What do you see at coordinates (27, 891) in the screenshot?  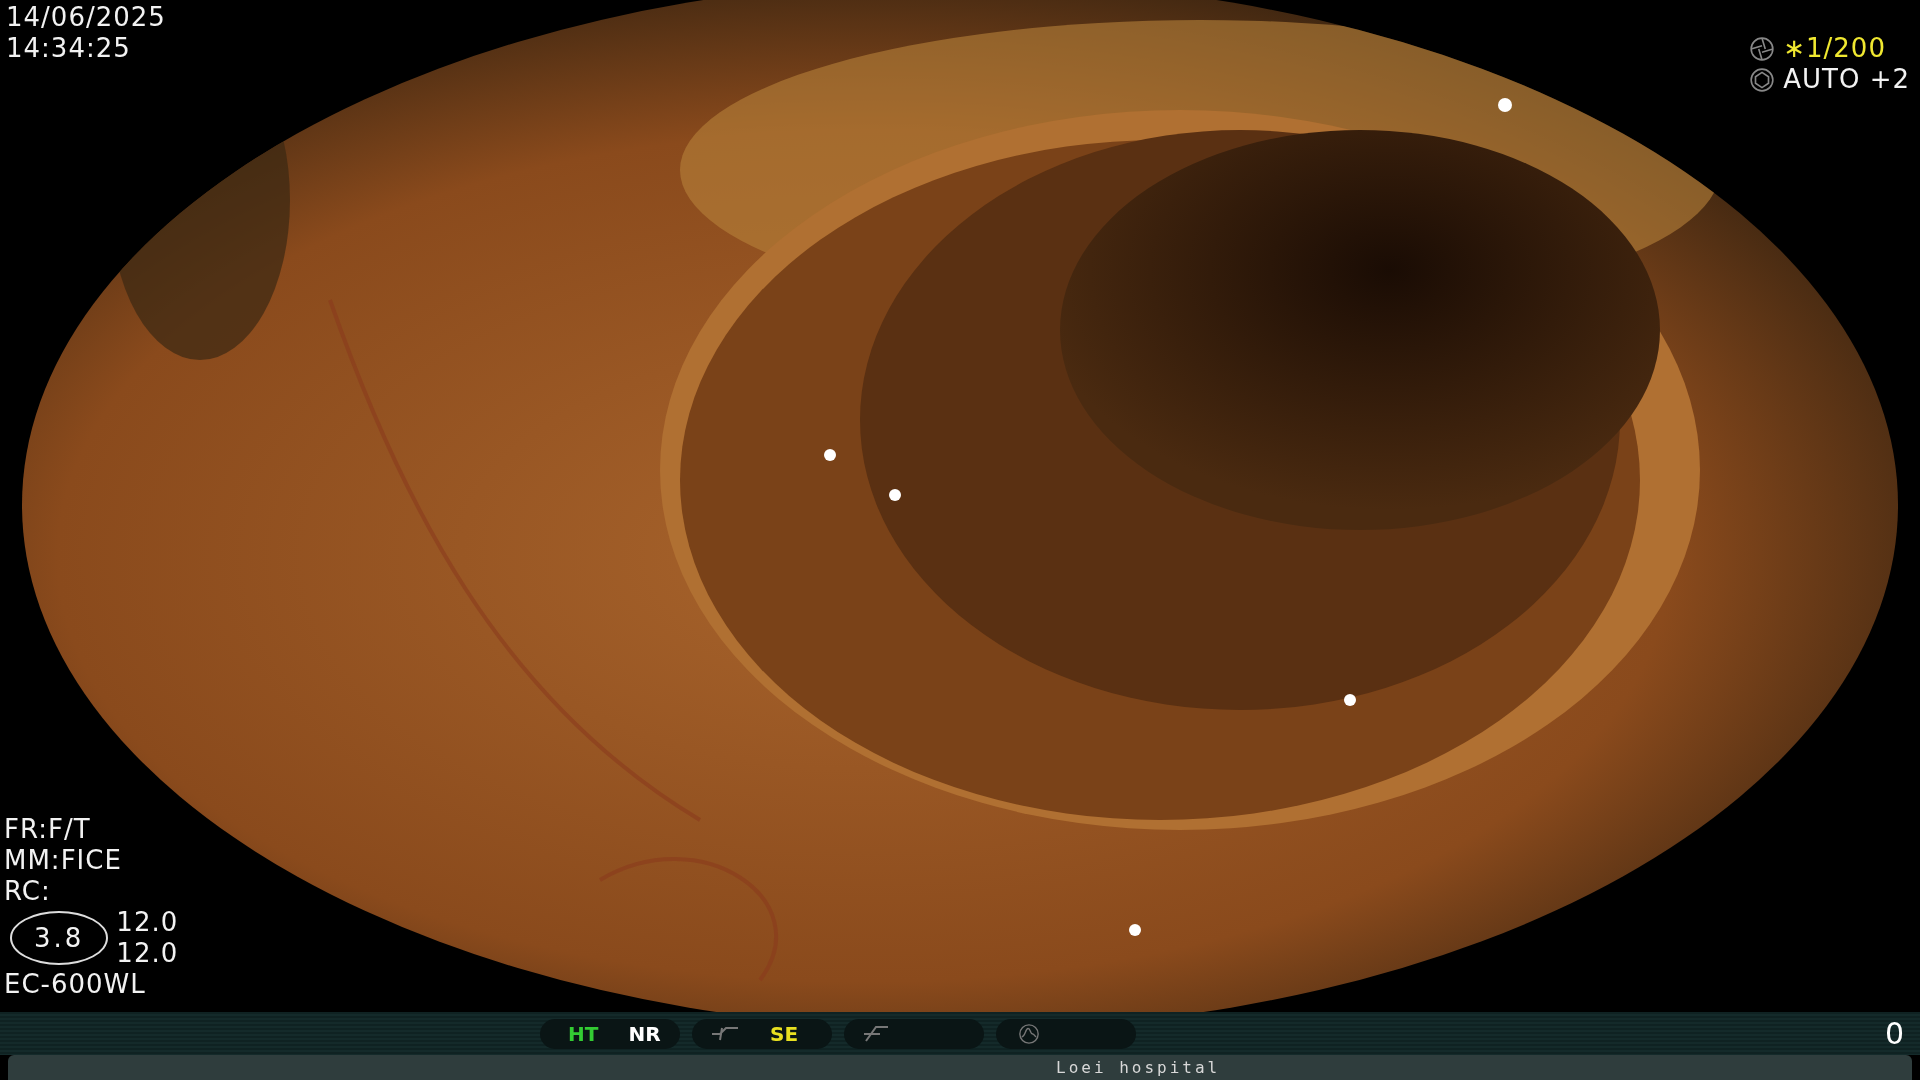 I see `setting-text: RC:` at bounding box center [27, 891].